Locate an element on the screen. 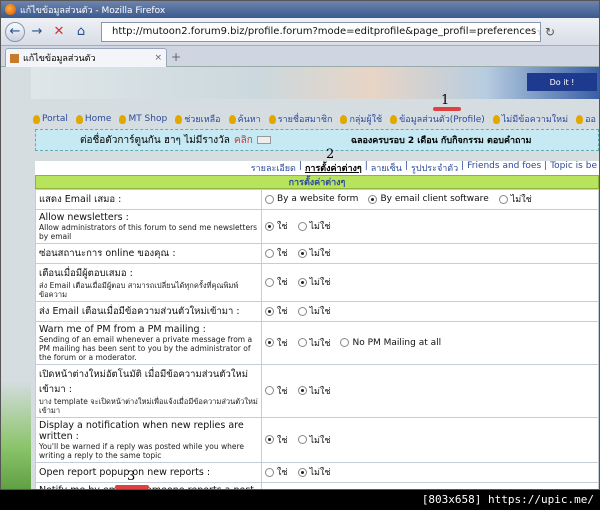 Image resolution: width=600 pixels, height=510 pixels. forum-nav-link: ช่วยเหลือ is located at coordinates (198, 119).